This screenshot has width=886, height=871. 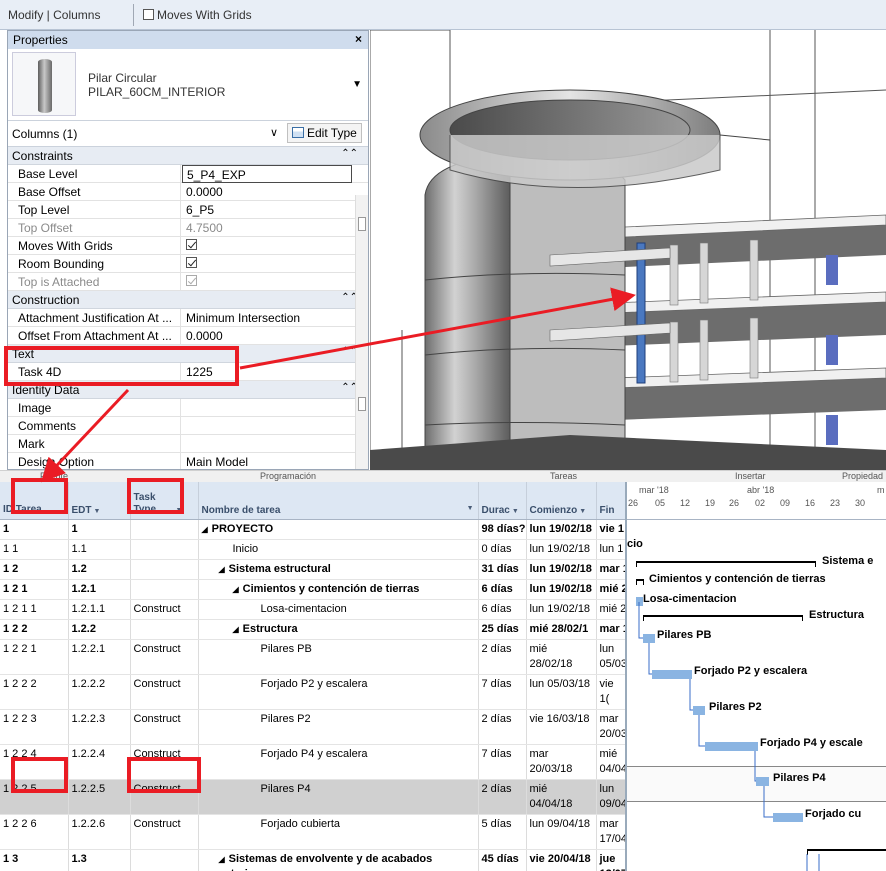 What do you see at coordinates (338, 762) in the screenshot?
I see `cell-name: Forjado P4 y escalera` at bounding box center [338, 762].